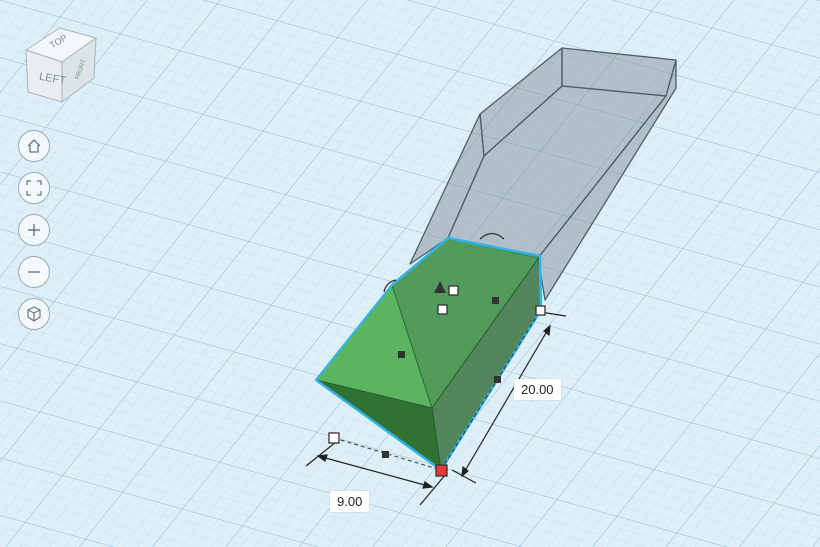  What do you see at coordinates (497, 379) in the screenshot?
I see `handle-mid-side` at bounding box center [497, 379].